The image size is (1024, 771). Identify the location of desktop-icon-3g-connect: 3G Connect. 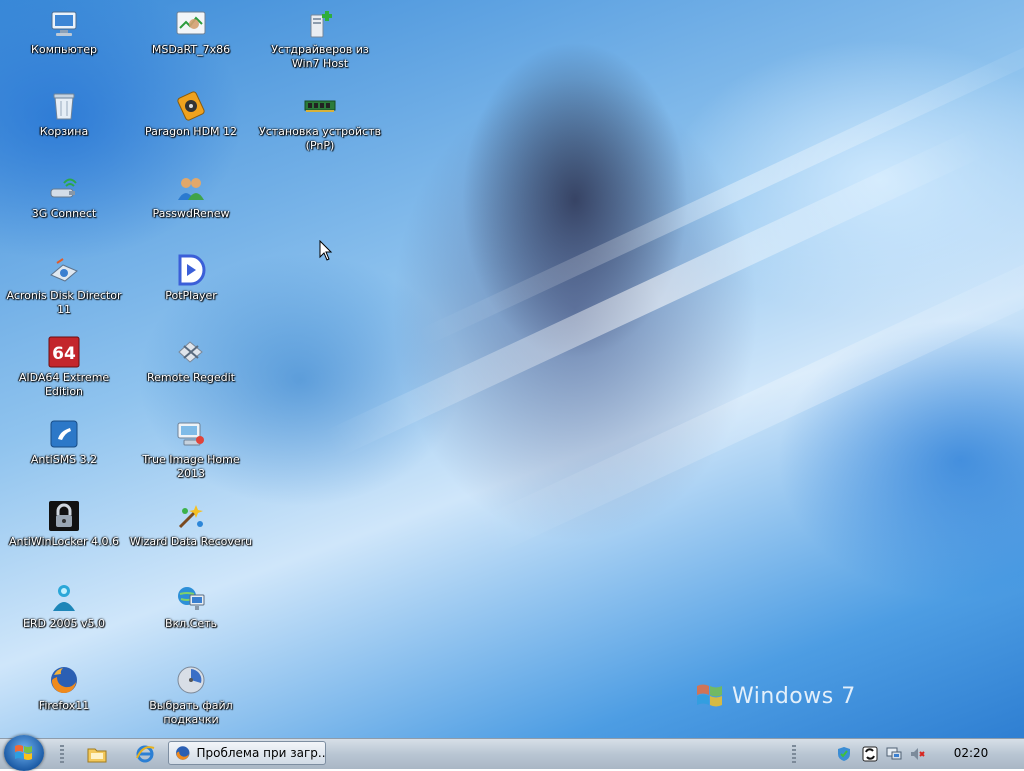
(64, 208).